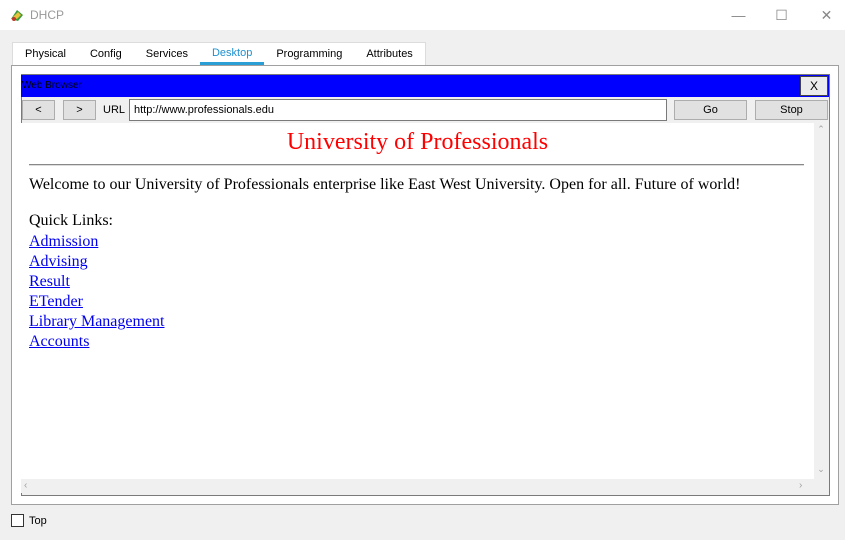  Describe the element at coordinates (71, 220) in the screenshot. I see `quick-links-title: Quick Links:` at that location.